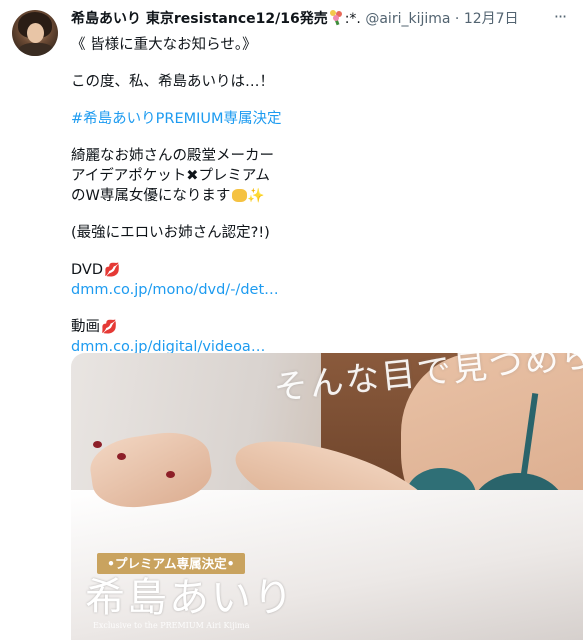  Describe the element at coordinates (164, 45) in the screenshot. I see `text-line: 《 皆様に重大なお知らせ。》` at that location.